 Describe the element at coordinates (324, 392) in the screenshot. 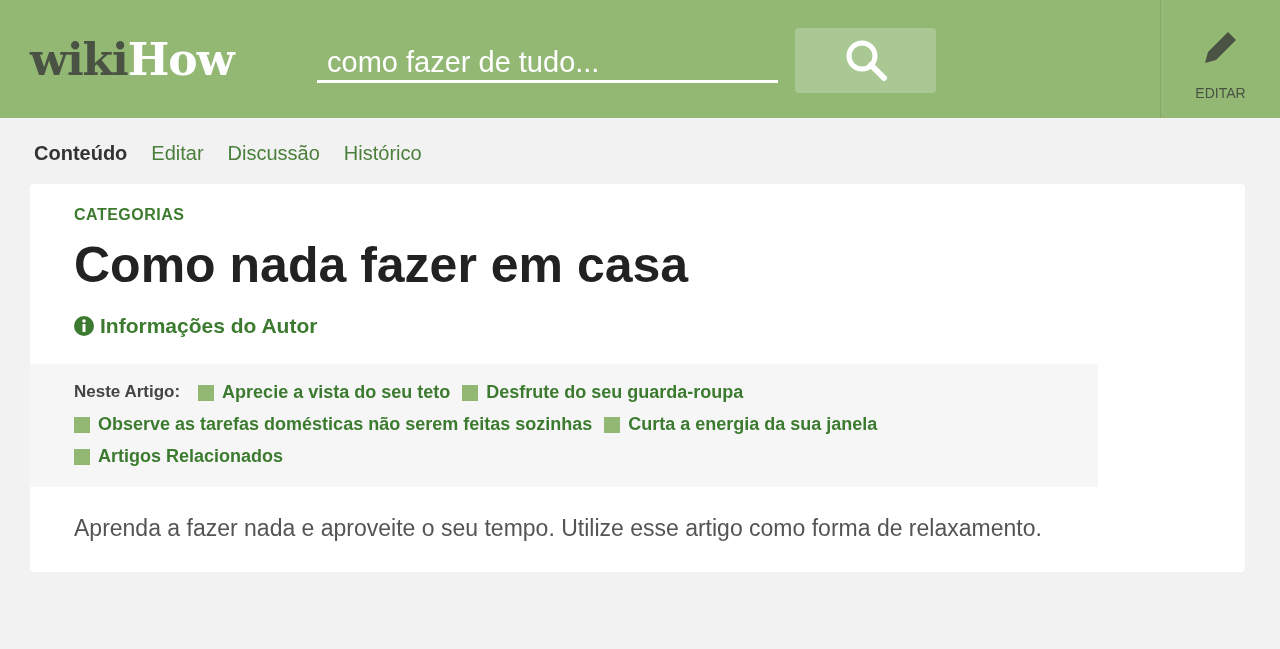

I see `toc-link: Aprecie a vista do seu teto` at that location.